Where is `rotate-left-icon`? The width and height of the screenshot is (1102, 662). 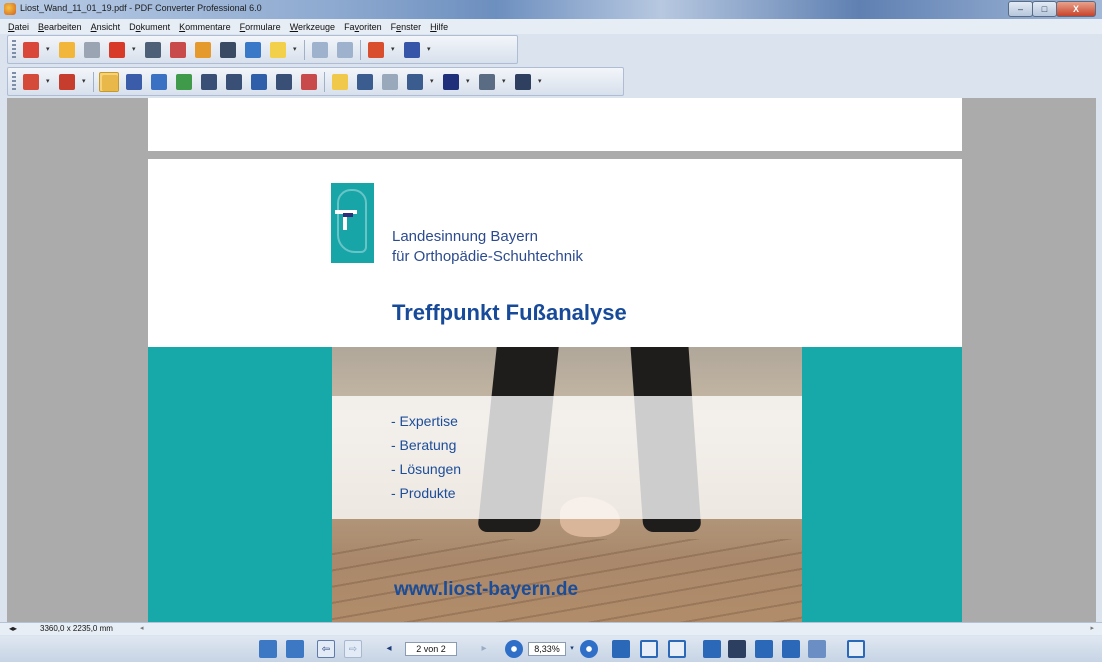 rotate-left-icon is located at coordinates (268, 649).